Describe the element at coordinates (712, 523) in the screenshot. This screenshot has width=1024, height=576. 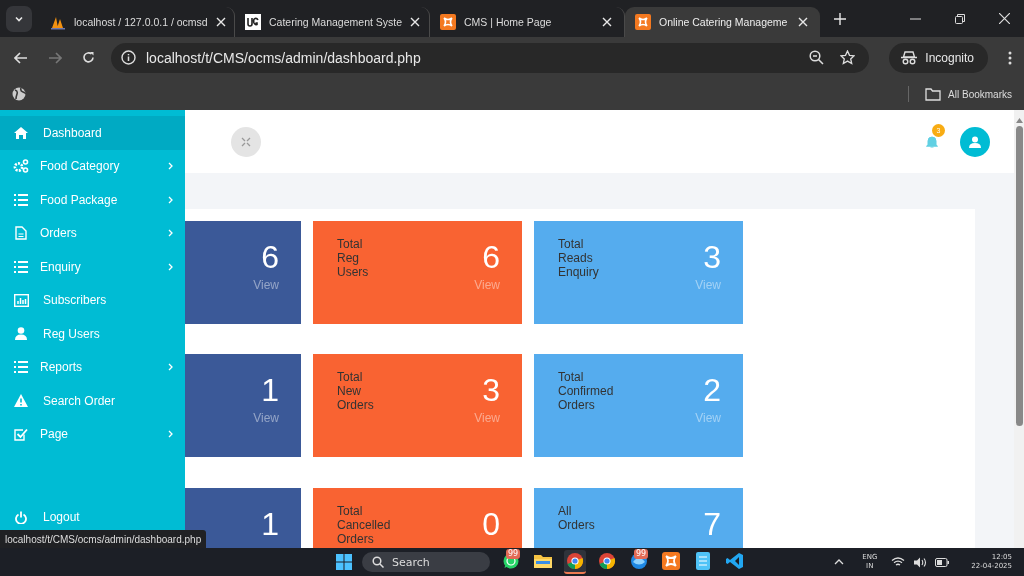
I see `card-count: 7` at that location.